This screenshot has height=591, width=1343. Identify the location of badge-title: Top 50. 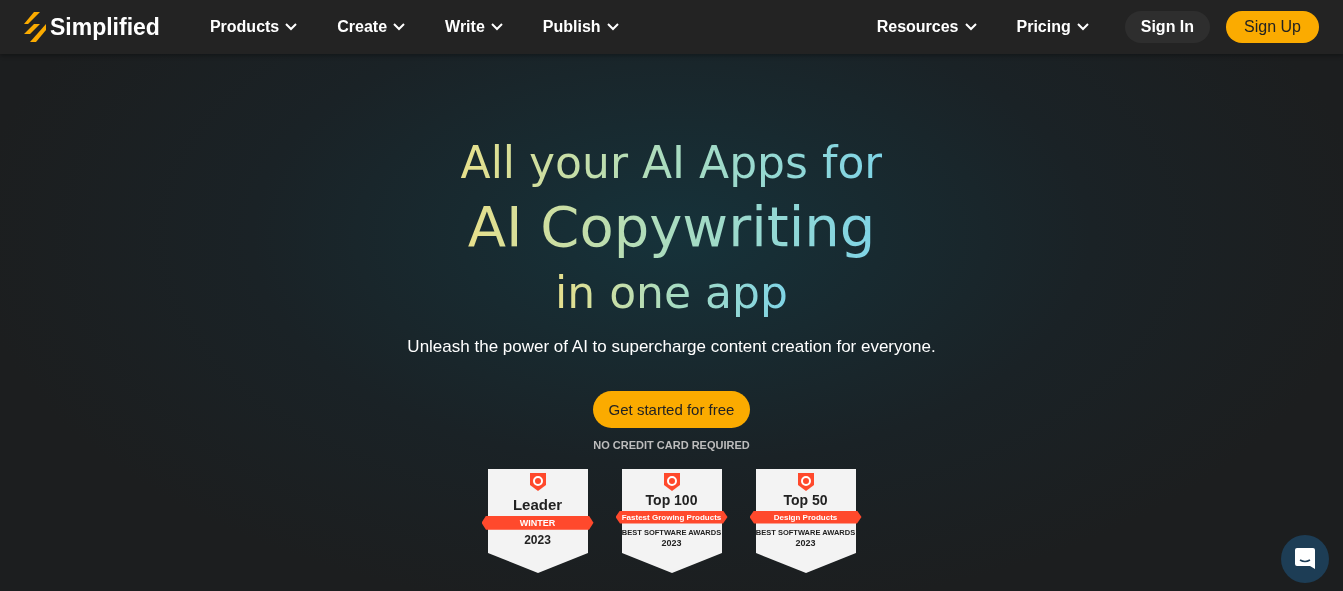
(805, 501).